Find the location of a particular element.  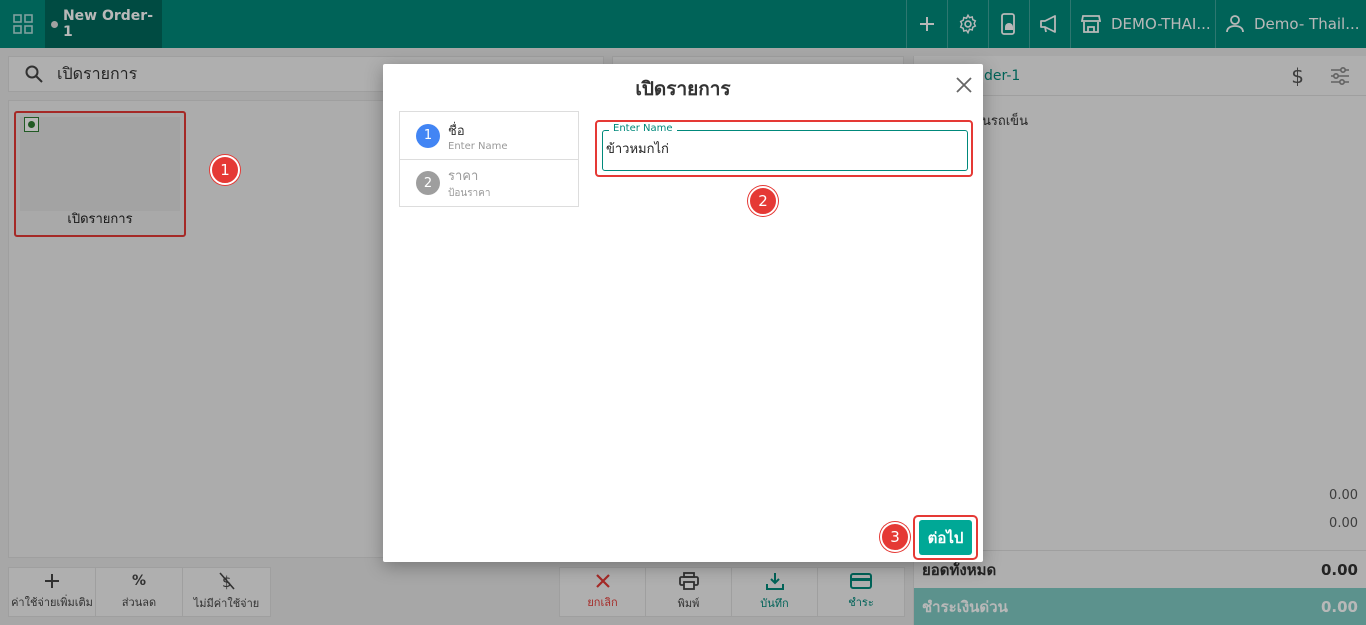

step-number: 1 is located at coordinates (428, 135).